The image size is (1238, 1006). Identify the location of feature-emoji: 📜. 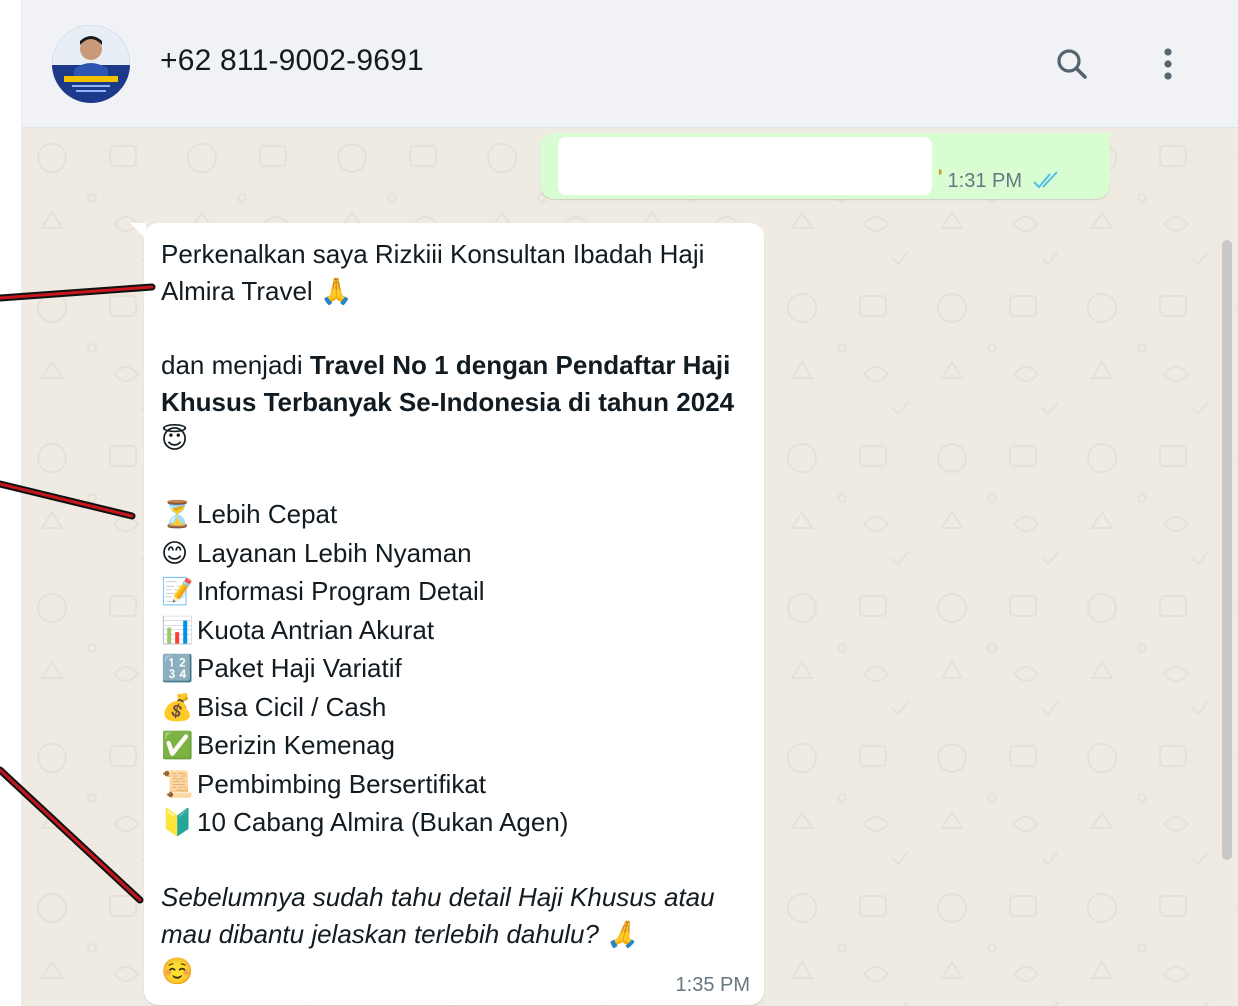
(177, 783).